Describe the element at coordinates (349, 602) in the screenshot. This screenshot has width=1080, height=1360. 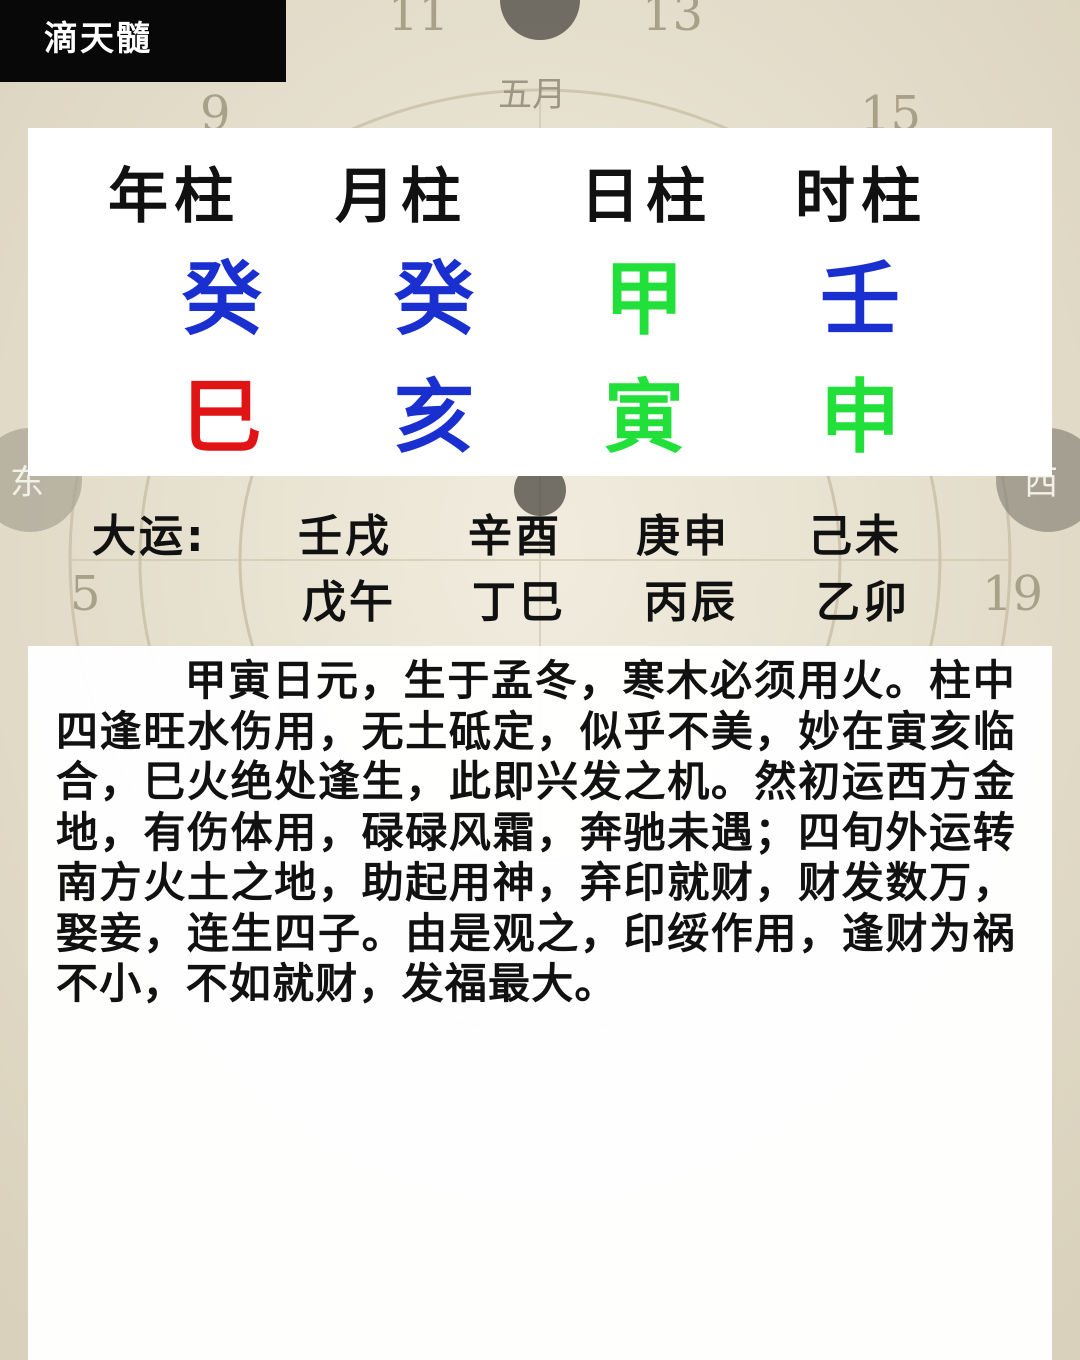
I see `dayun-item: 戊午` at that location.